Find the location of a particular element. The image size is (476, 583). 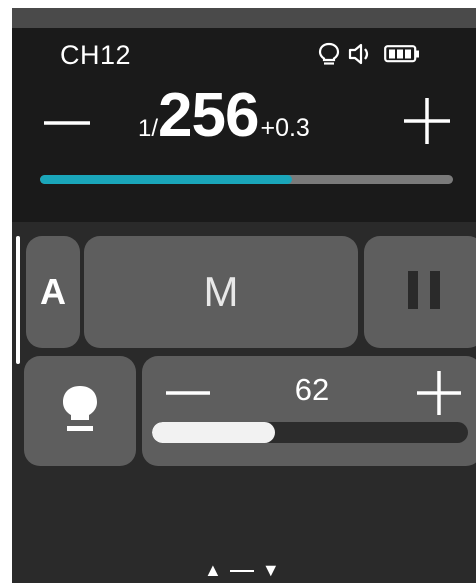

auto-mode-label: A is located at coordinates (53, 291).